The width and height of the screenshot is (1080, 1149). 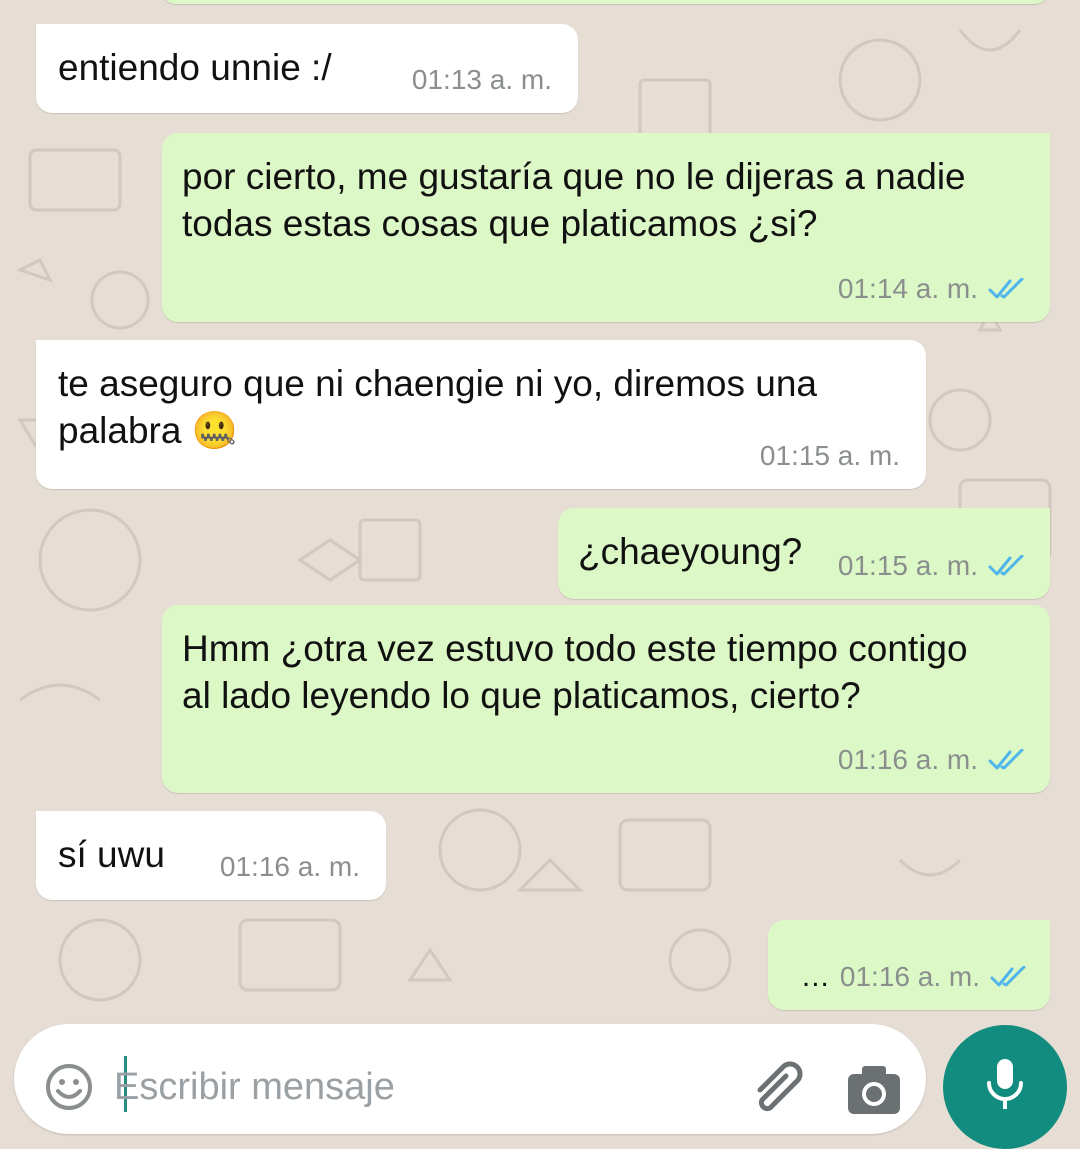 What do you see at coordinates (690, 551) in the screenshot?
I see `message-text: ¿chaeyoung?` at bounding box center [690, 551].